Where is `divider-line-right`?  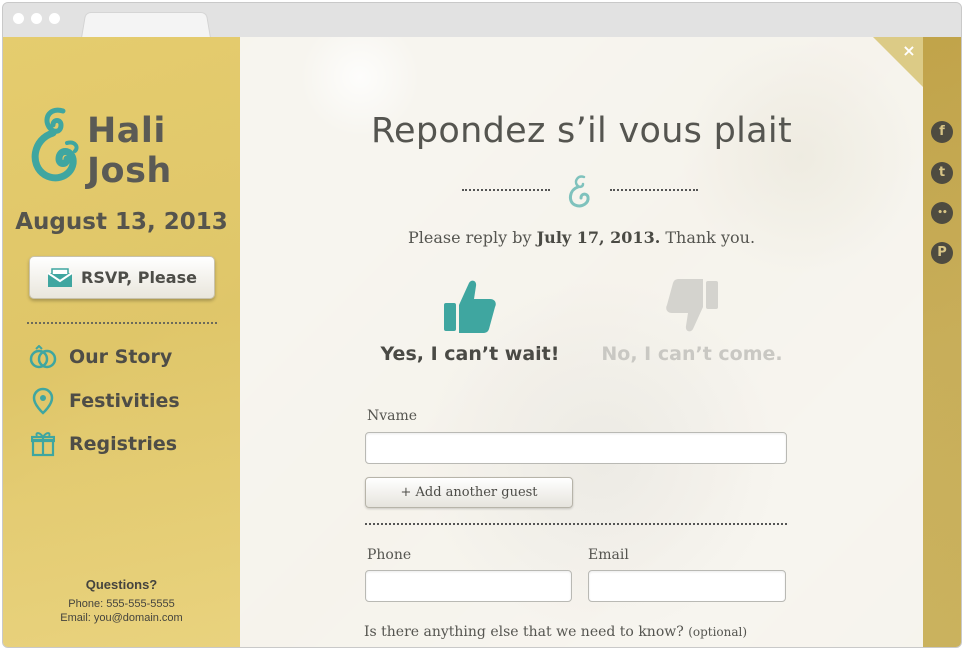 divider-line-right is located at coordinates (654, 190).